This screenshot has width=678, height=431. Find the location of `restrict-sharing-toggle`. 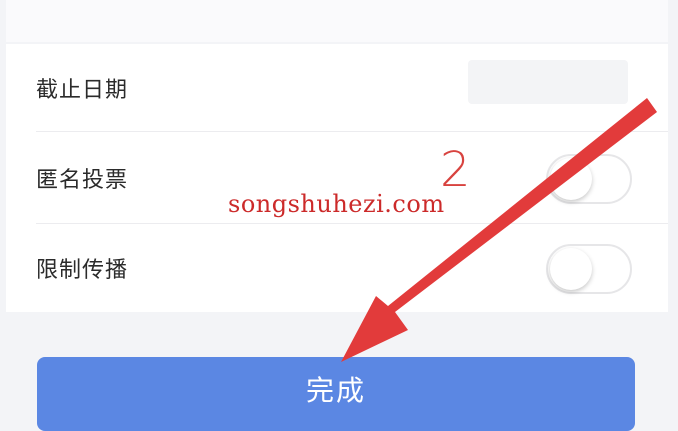

restrict-sharing-toggle is located at coordinates (589, 269).